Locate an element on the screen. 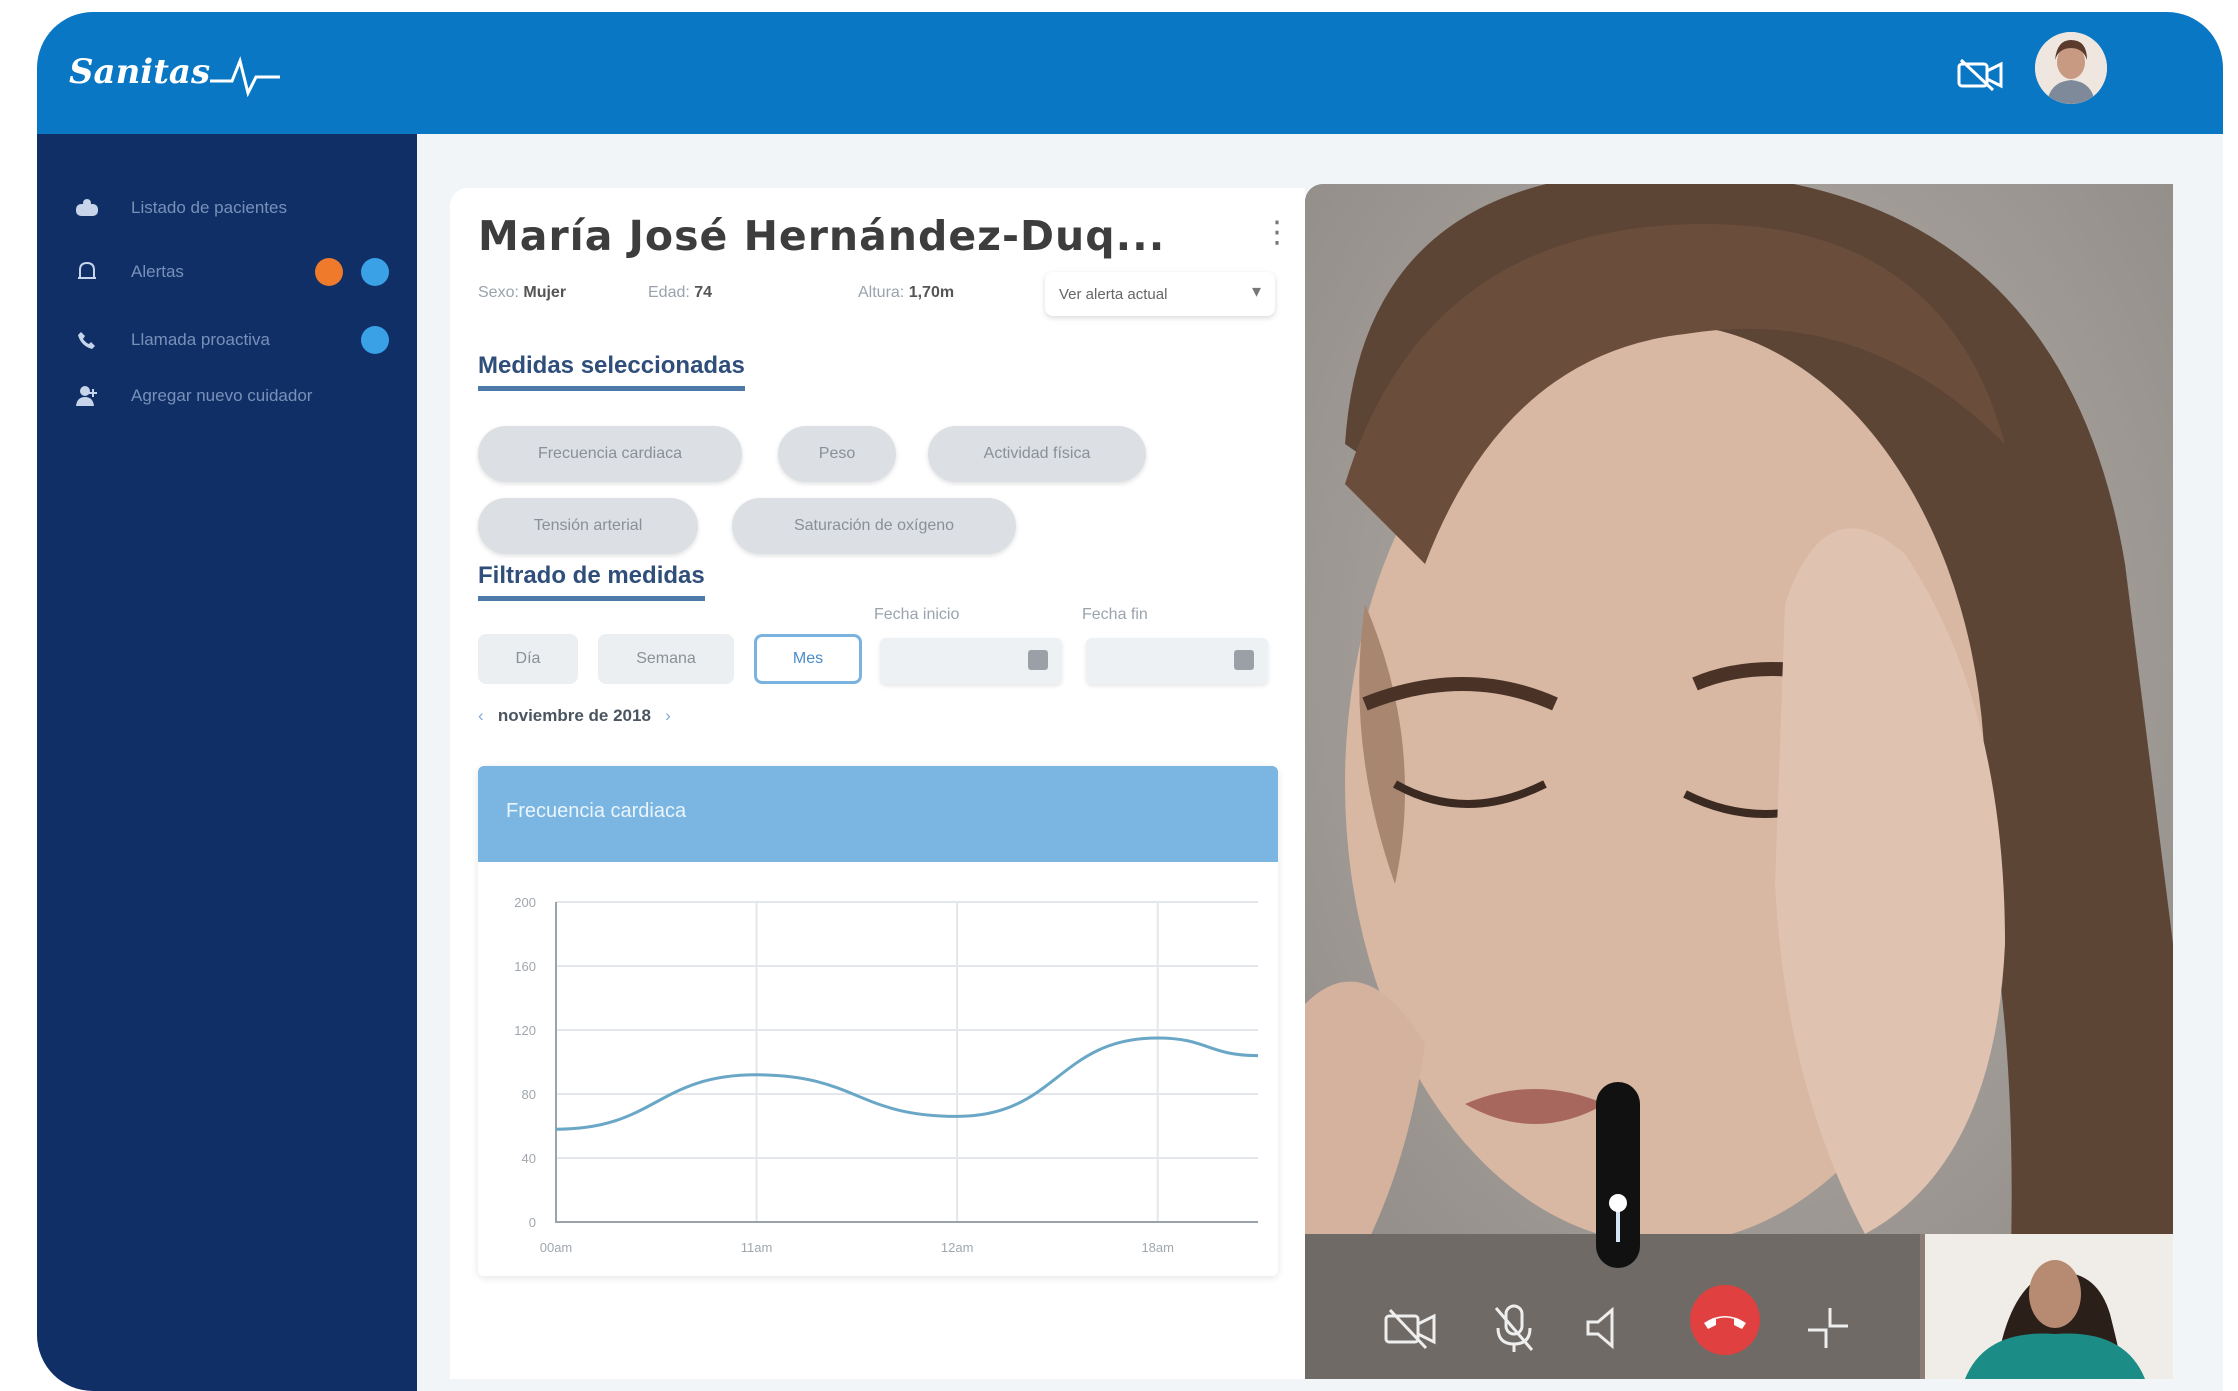  y-tick-label: 120 is located at coordinates (525, 1030).